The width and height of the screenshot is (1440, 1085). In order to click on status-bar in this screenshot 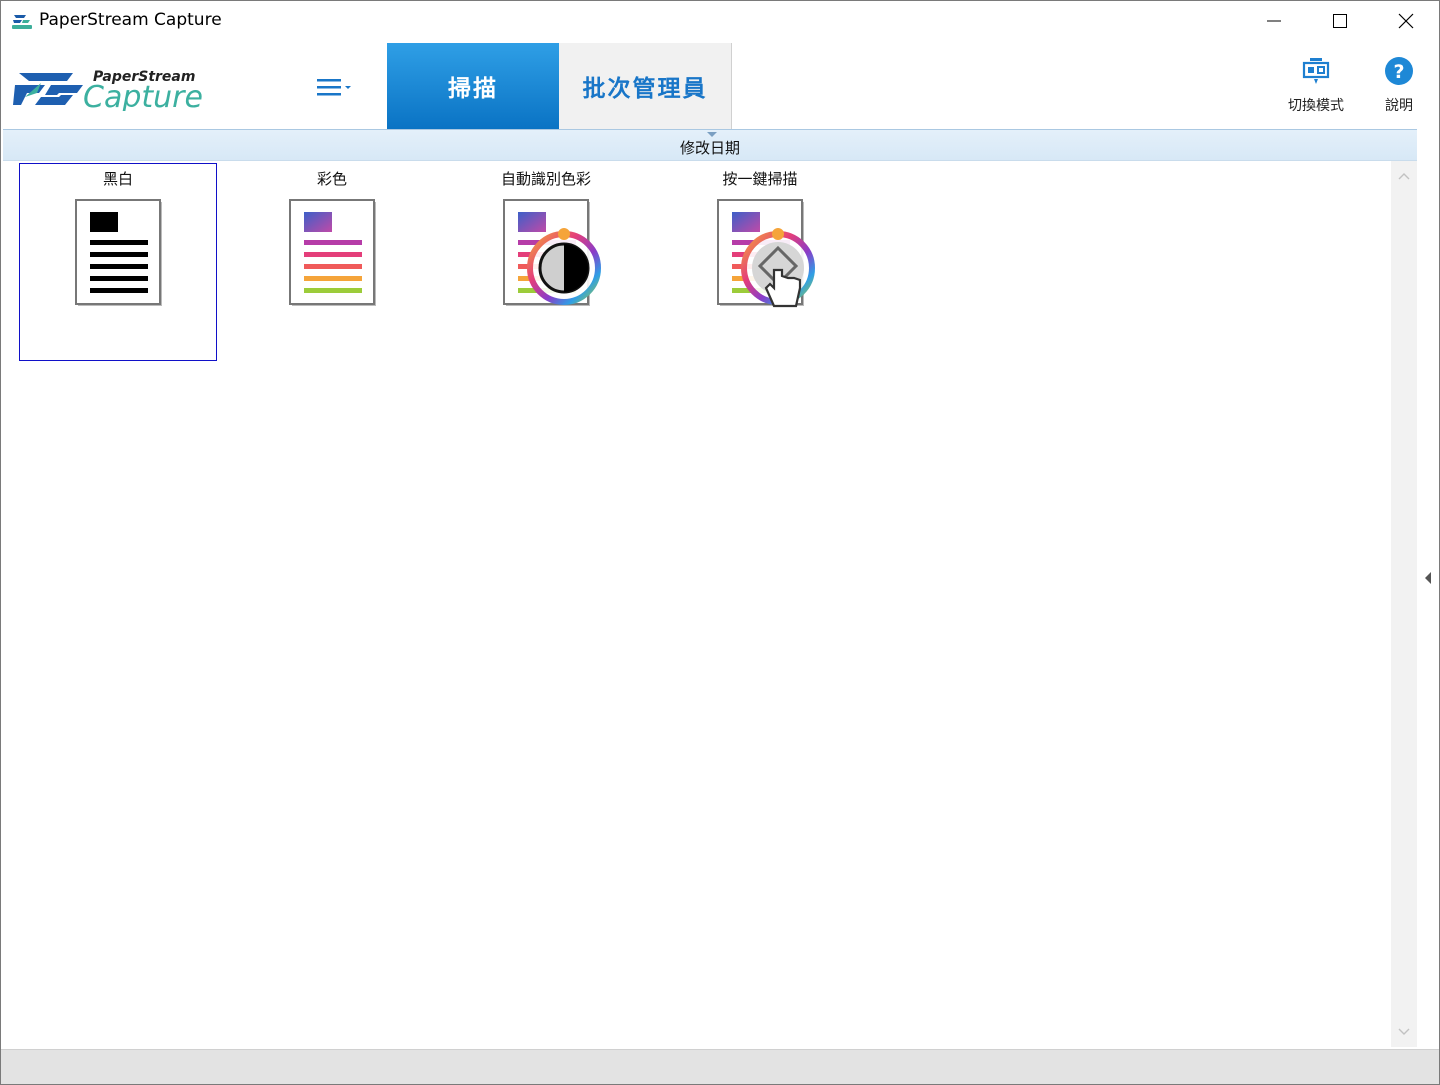, I will do `click(720, 1066)`.